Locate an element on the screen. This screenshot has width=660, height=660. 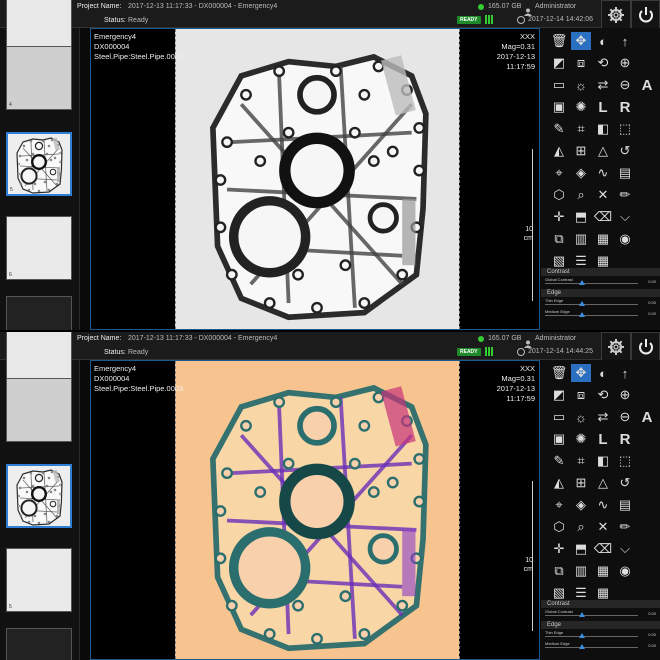
tool-pen-button: ✎ is located at coordinates (559, 129).